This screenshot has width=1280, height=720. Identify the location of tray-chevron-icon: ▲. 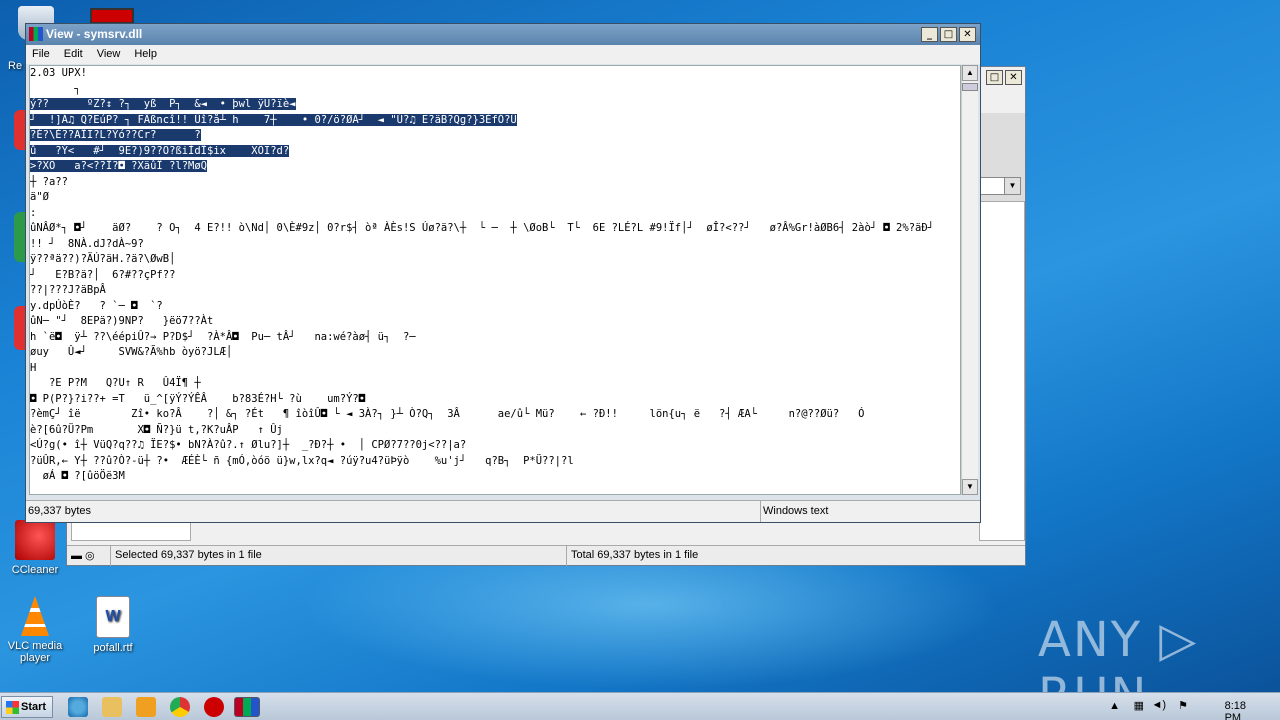
(1114, 706).